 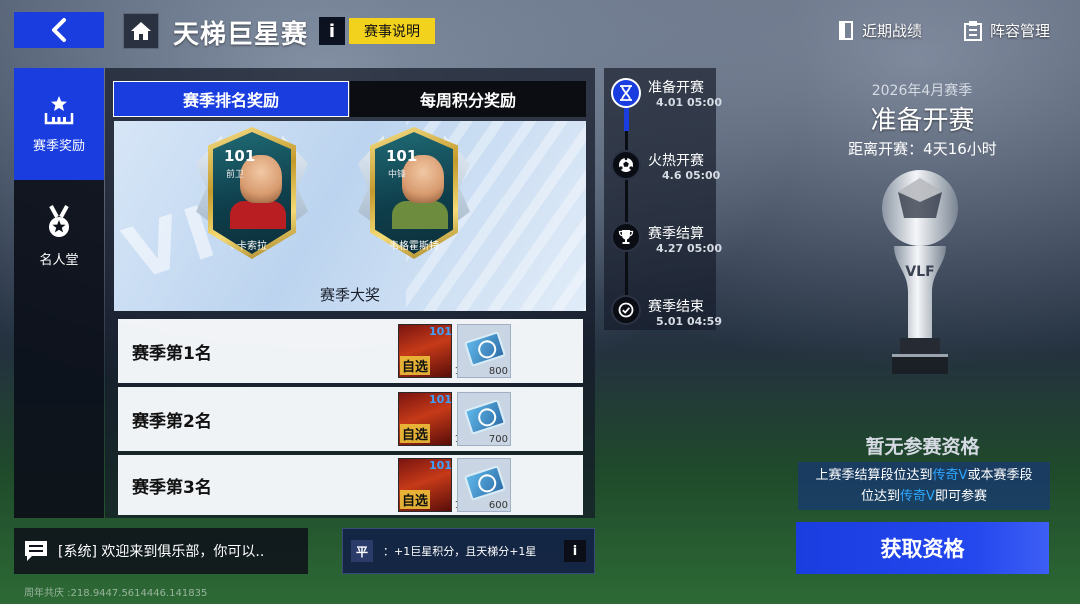 I want to click on rank-label: 赛季第3名, so click(x=172, y=487).